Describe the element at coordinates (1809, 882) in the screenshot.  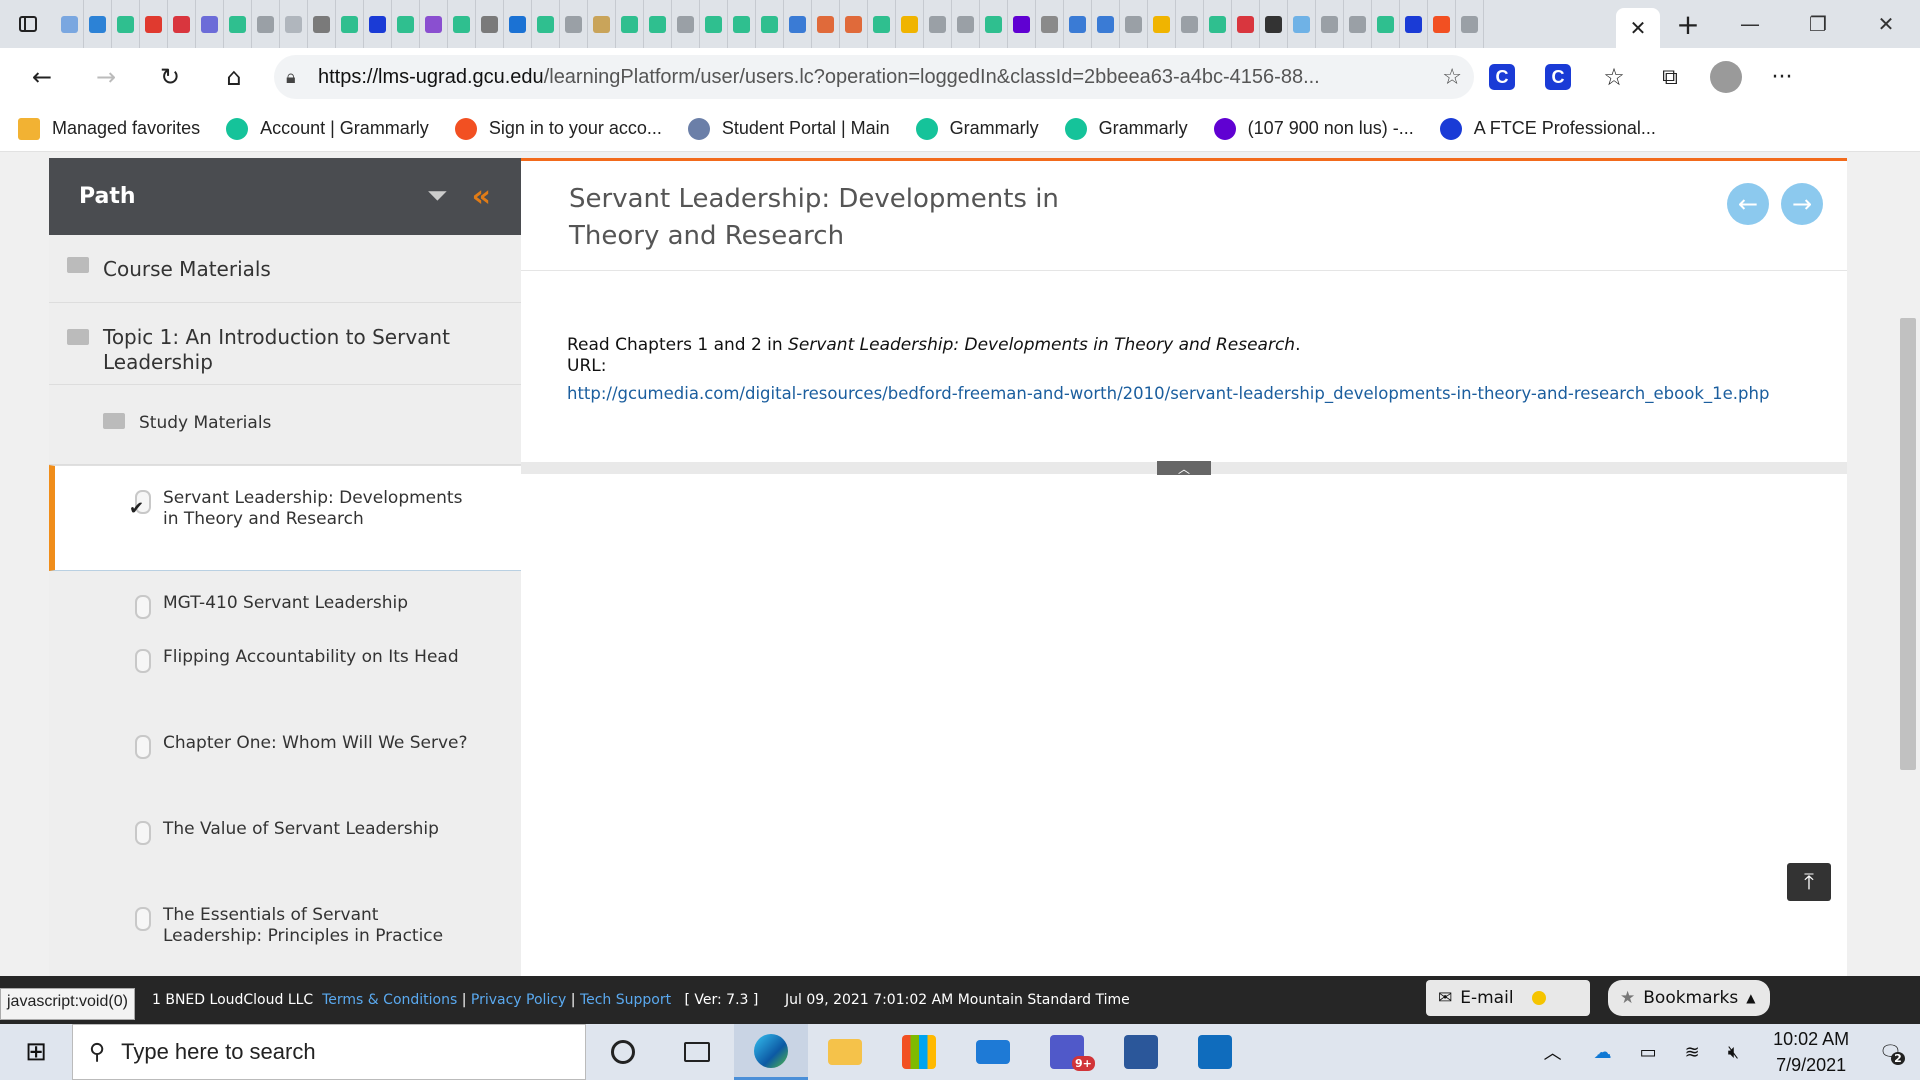
I see `scroll-to-top-button: ⤒` at that location.